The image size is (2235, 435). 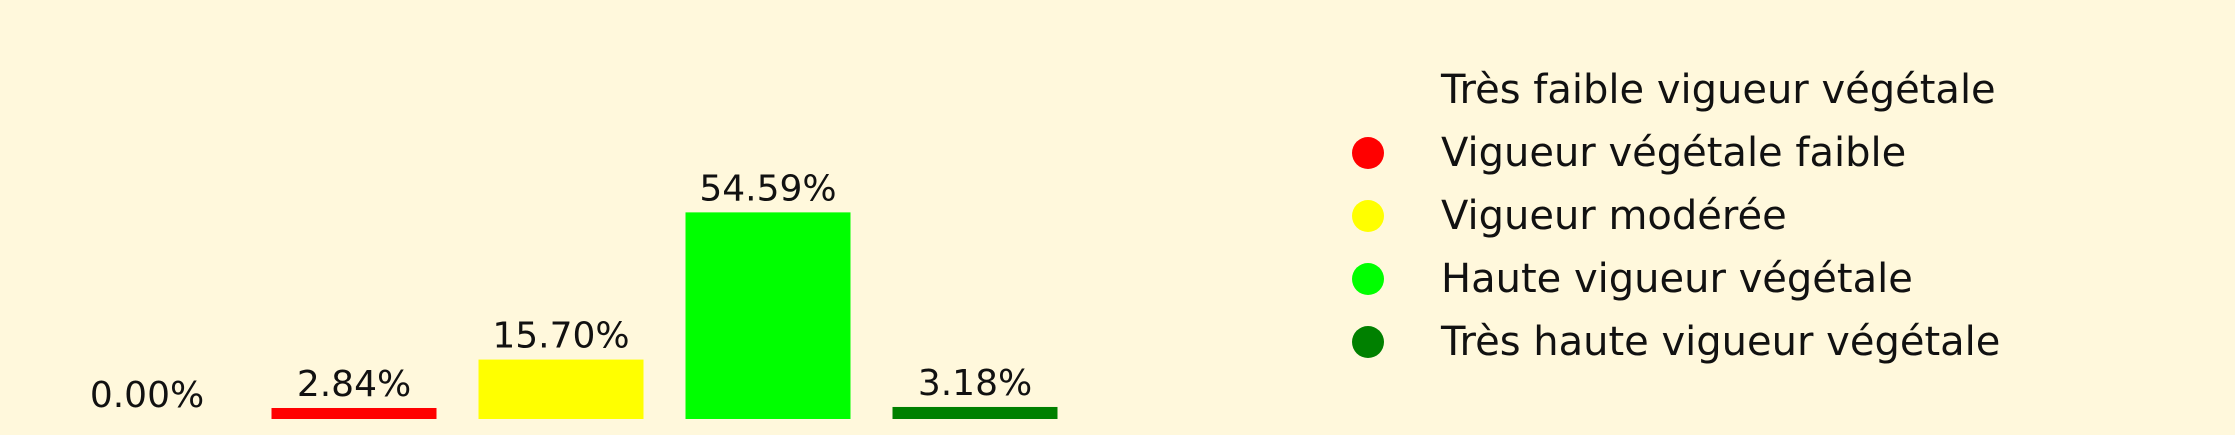 What do you see at coordinates (1718, 89) in the screenshot?
I see `legend-label: Très faible vigueur végétale` at bounding box center [1718, 89].